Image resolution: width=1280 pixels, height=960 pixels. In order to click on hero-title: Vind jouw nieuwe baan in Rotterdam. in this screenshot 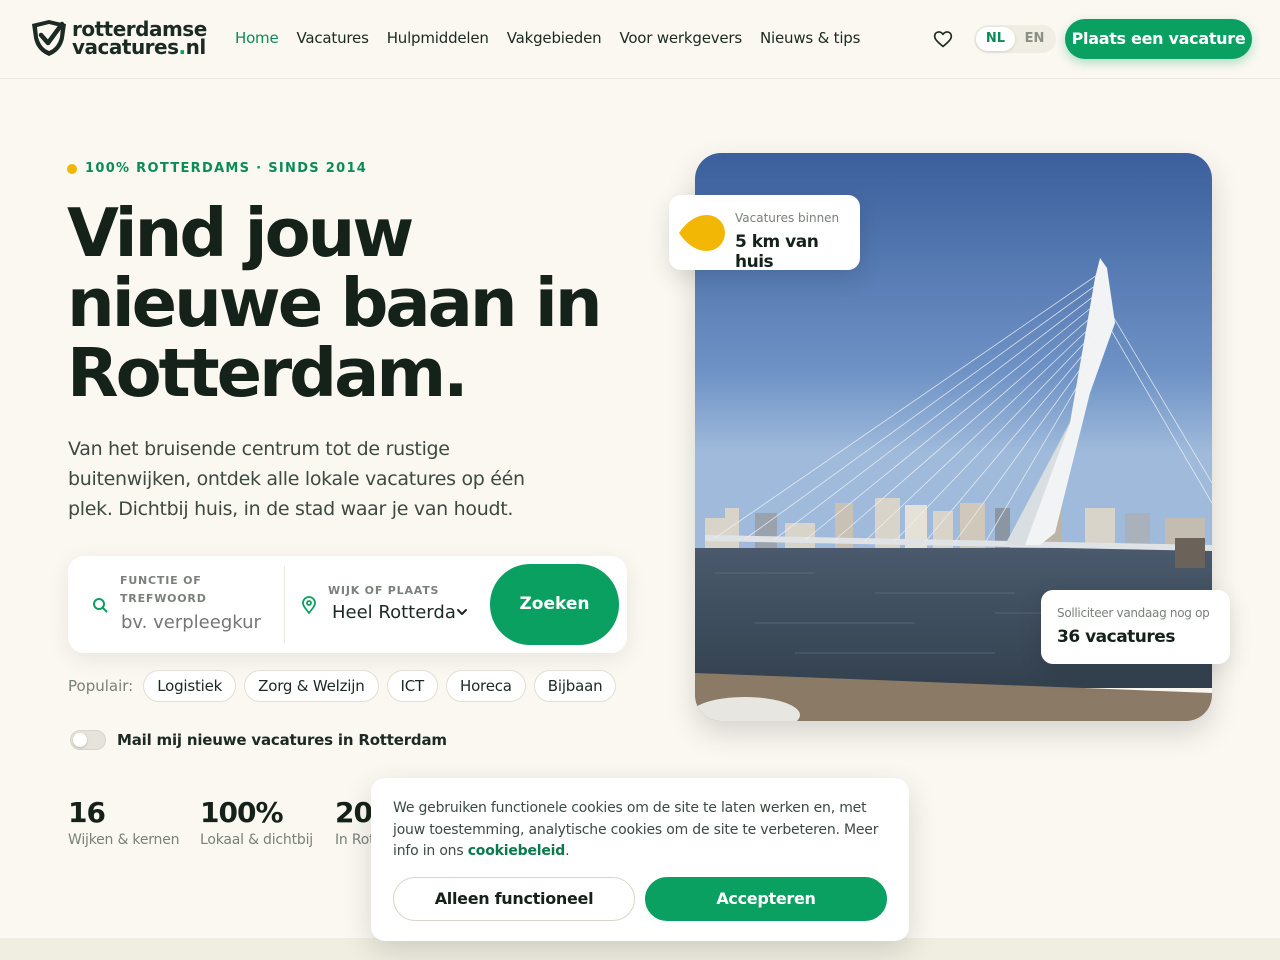, I will do `click(335, 303)`.